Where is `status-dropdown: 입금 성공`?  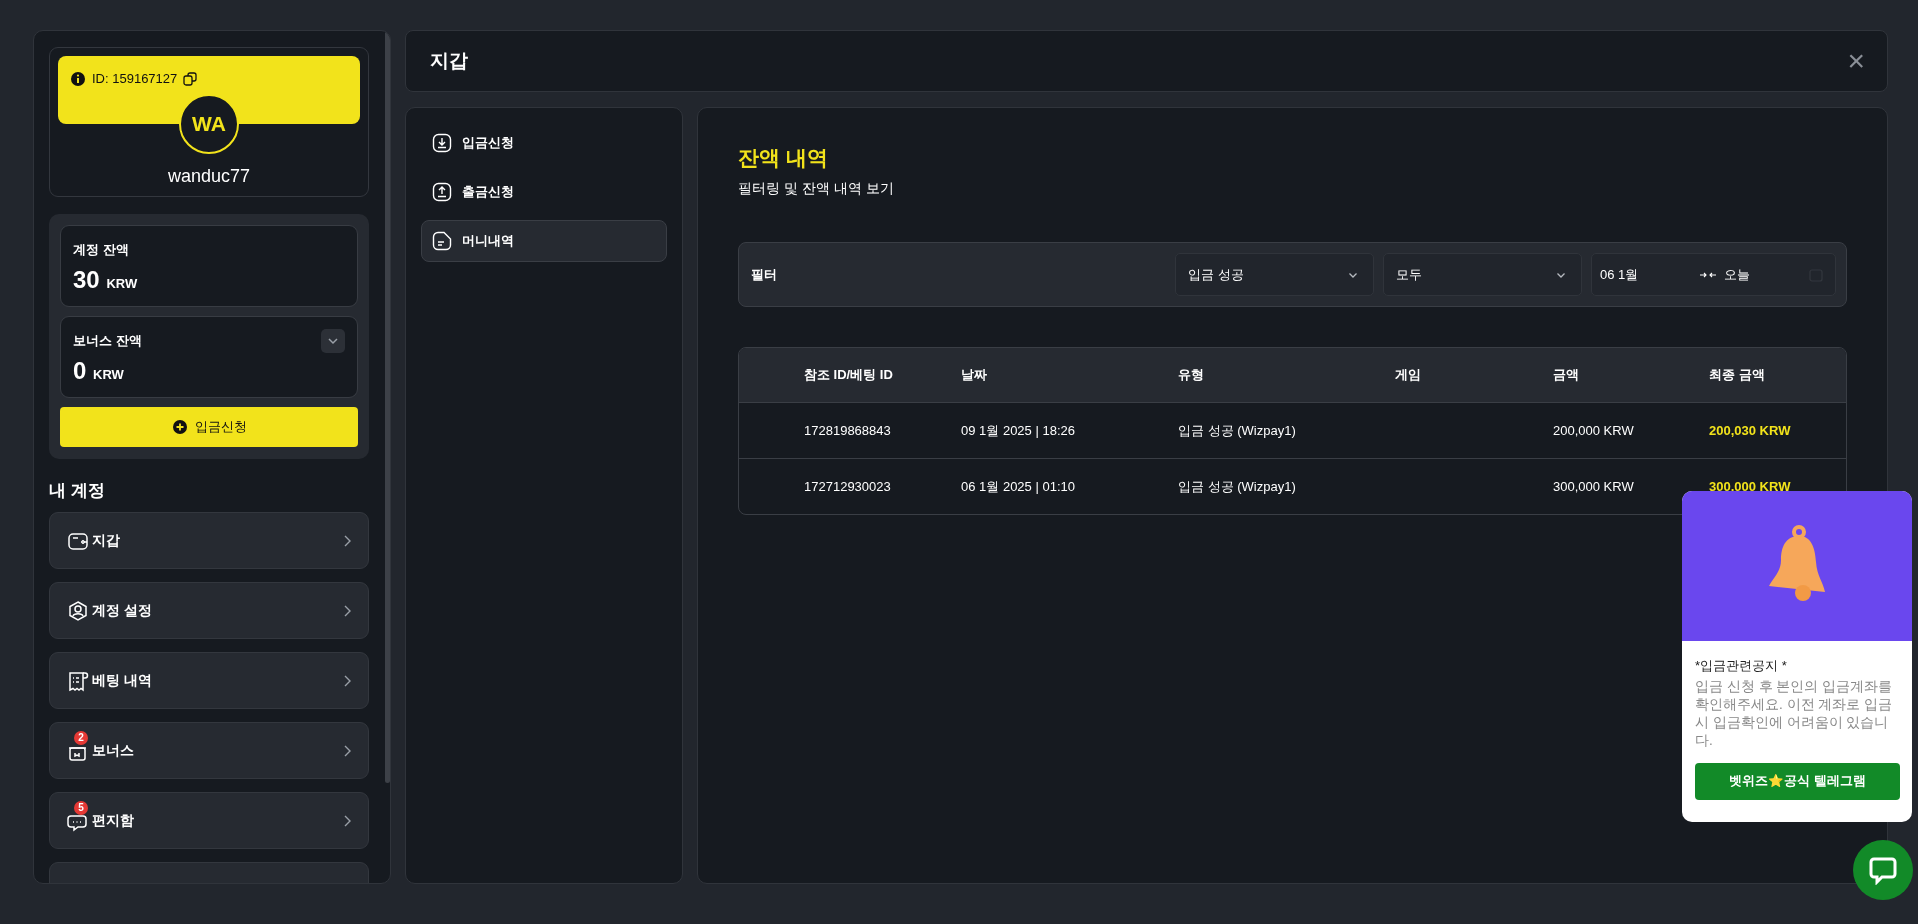 status-dropdown: 입금 성공 is located at coordinates (1274, 274).